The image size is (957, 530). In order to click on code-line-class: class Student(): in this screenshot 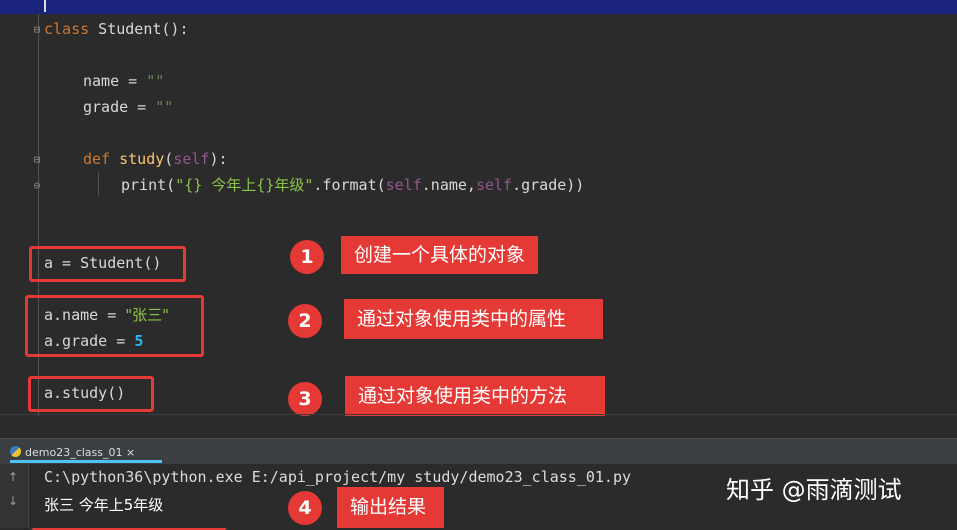, I will do `click(116, 29)`.